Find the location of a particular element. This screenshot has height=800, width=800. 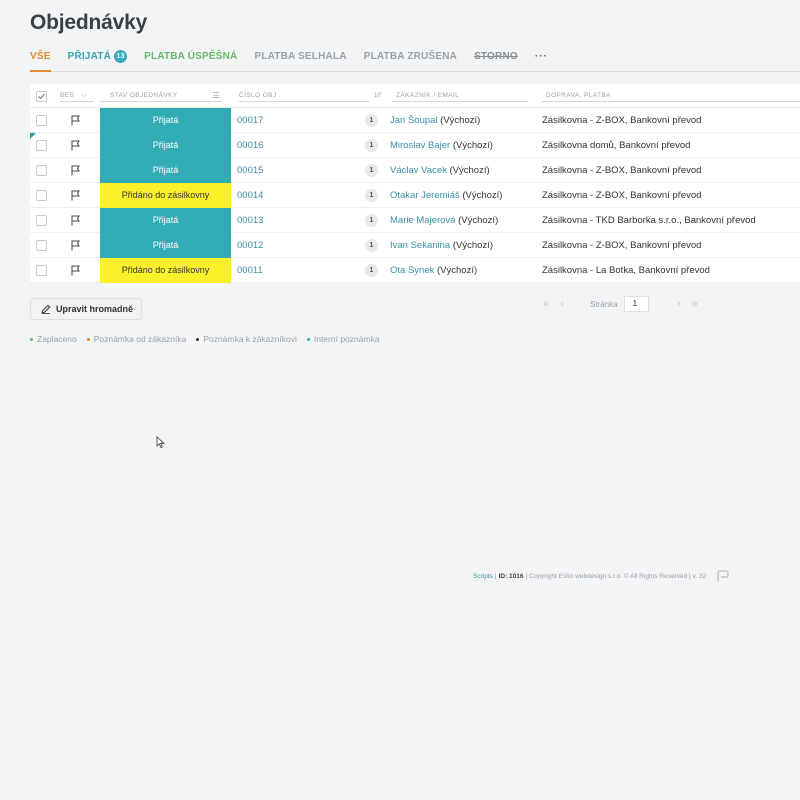

header-order: ČÍSLO OBJ is located at coordinates (304, 93).